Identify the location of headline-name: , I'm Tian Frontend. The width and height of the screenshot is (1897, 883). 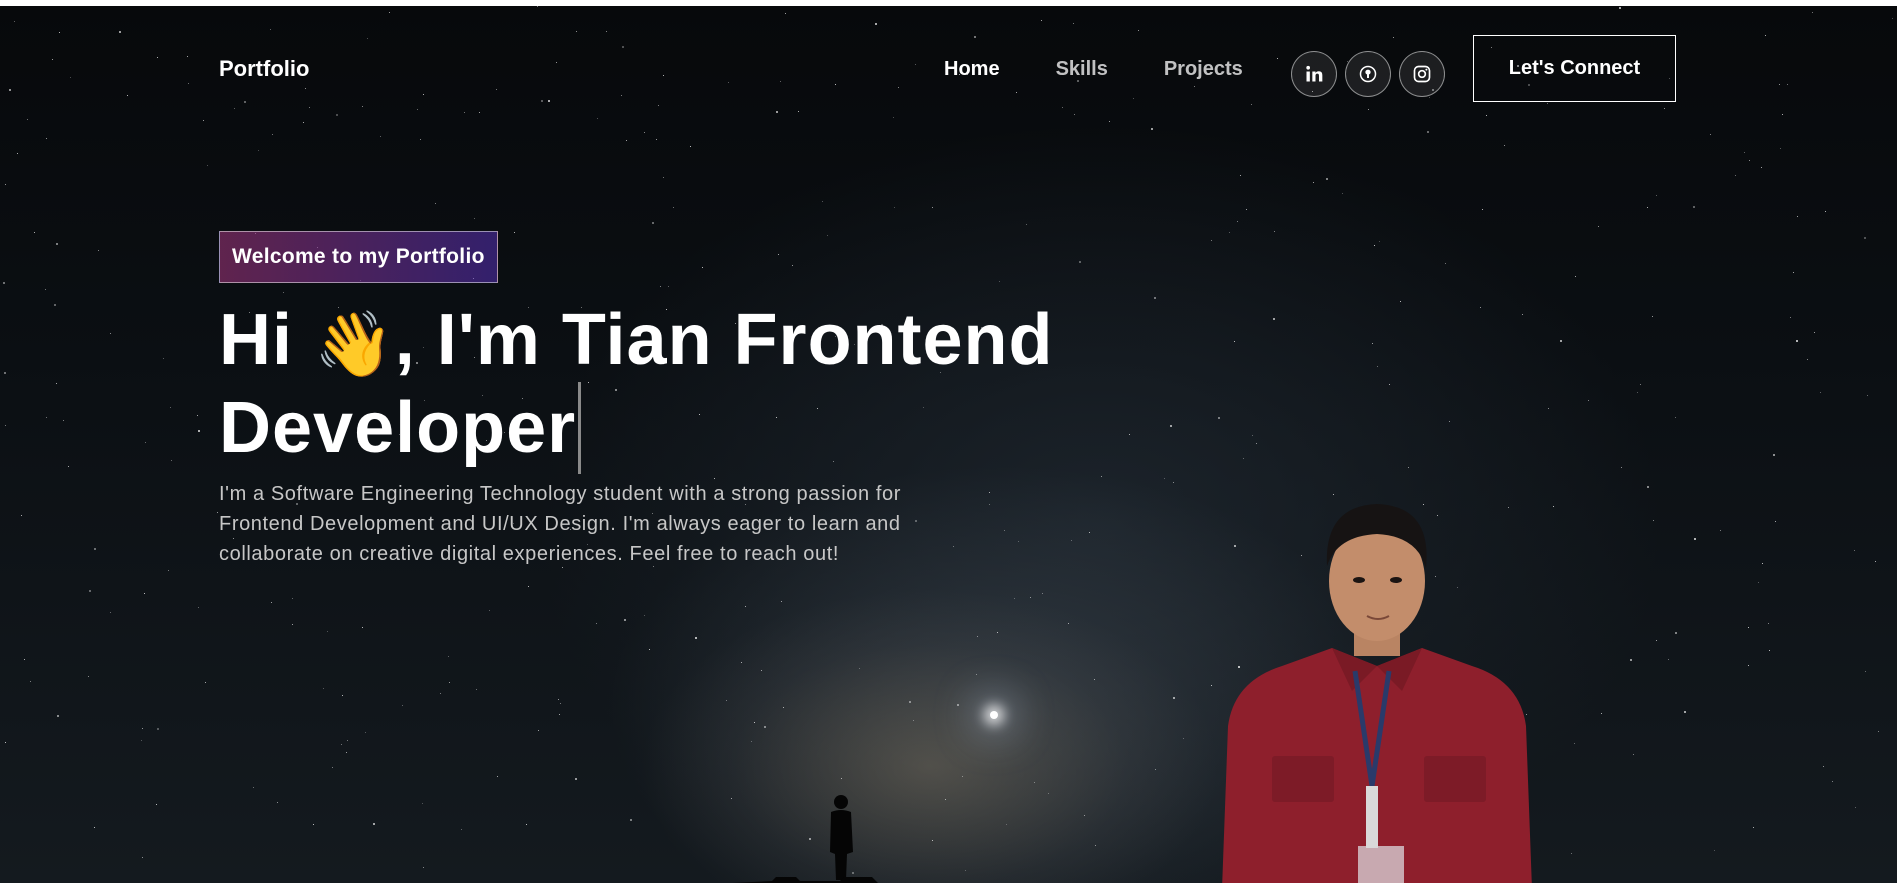
(724, 340).